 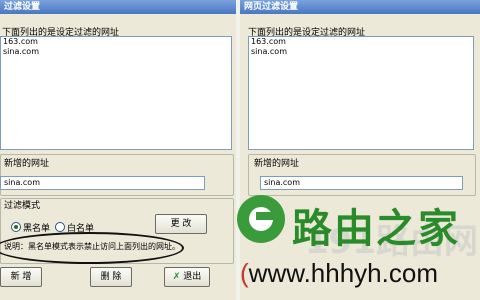 What do you see at coordinates (37, 229) in the screenshot?
I see `blacklist-label: 黑名单` at bounding box center [37, 229].